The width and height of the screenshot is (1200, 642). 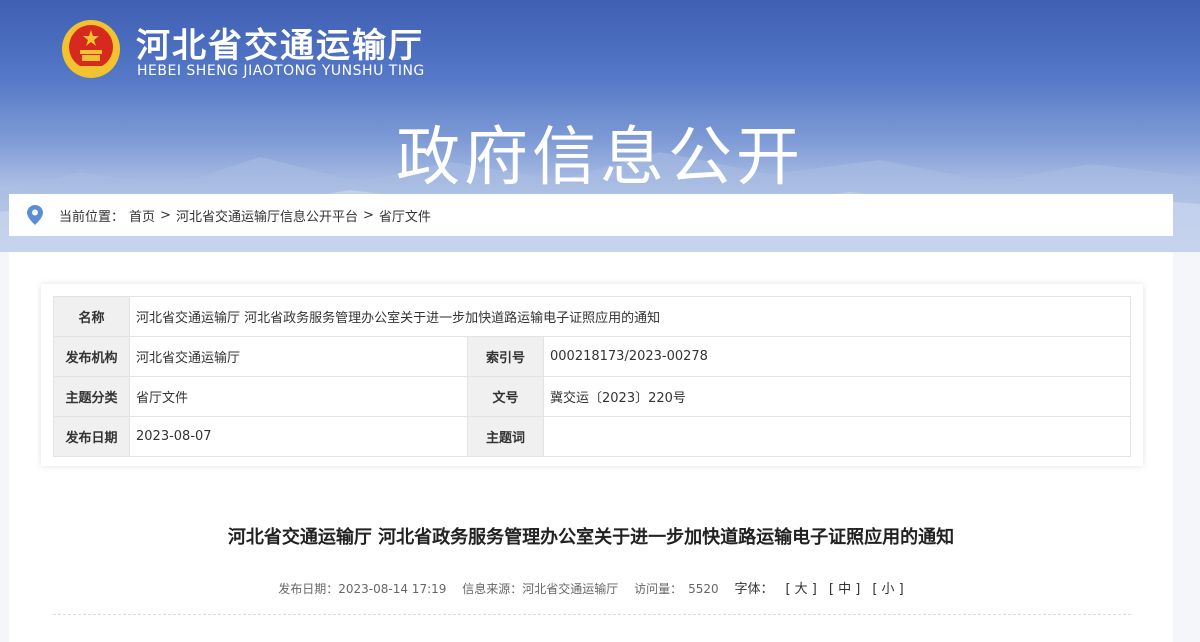 I want to click on font-small-button: [ 小 ], so click(x=887, y=589).